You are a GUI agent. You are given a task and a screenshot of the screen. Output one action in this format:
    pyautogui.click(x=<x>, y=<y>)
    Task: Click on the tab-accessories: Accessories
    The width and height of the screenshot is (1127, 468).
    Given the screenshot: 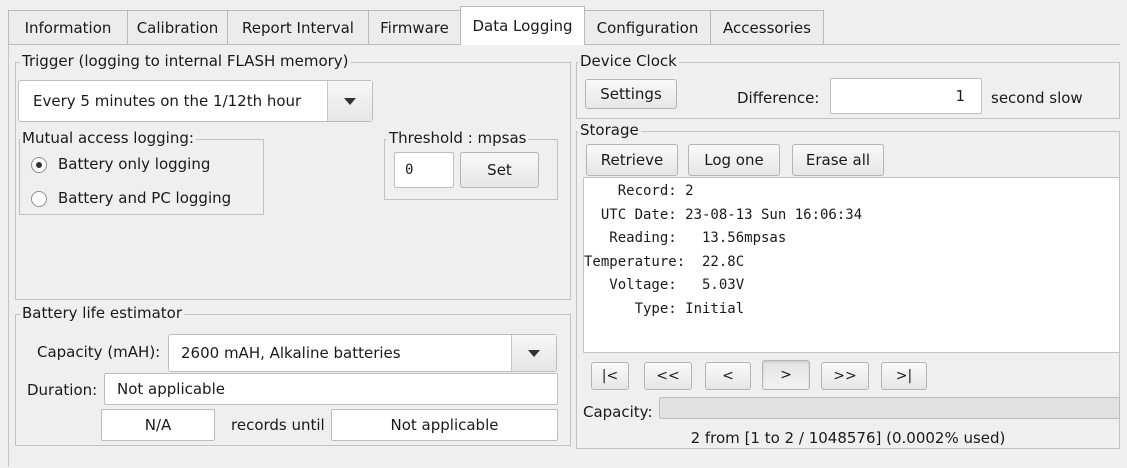 What is the action you would take?
    pyautogui.click(x=767, y=27)
    